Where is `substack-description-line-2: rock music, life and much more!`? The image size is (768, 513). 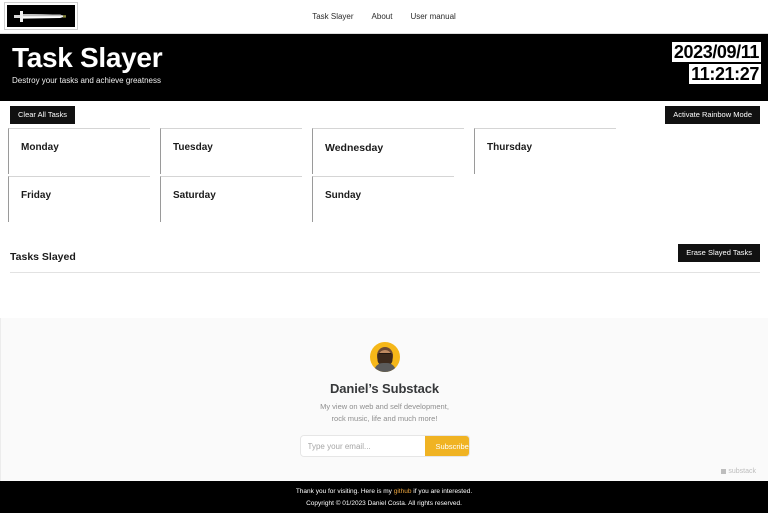 substack-description-line-2: rock music, life and much more! is located at coordinates (384, 418).